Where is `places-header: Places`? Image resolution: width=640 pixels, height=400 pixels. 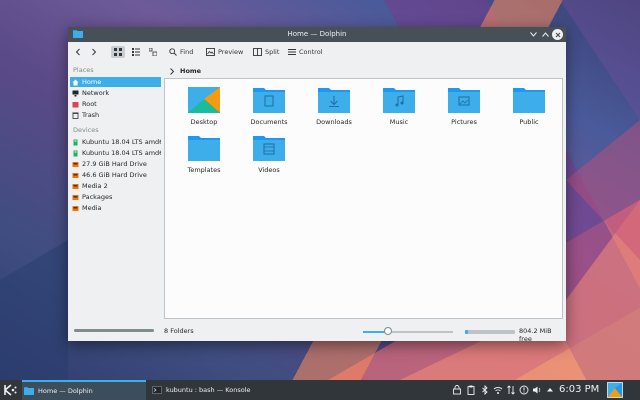 places-header: Places is located at coordinates (83, 70).